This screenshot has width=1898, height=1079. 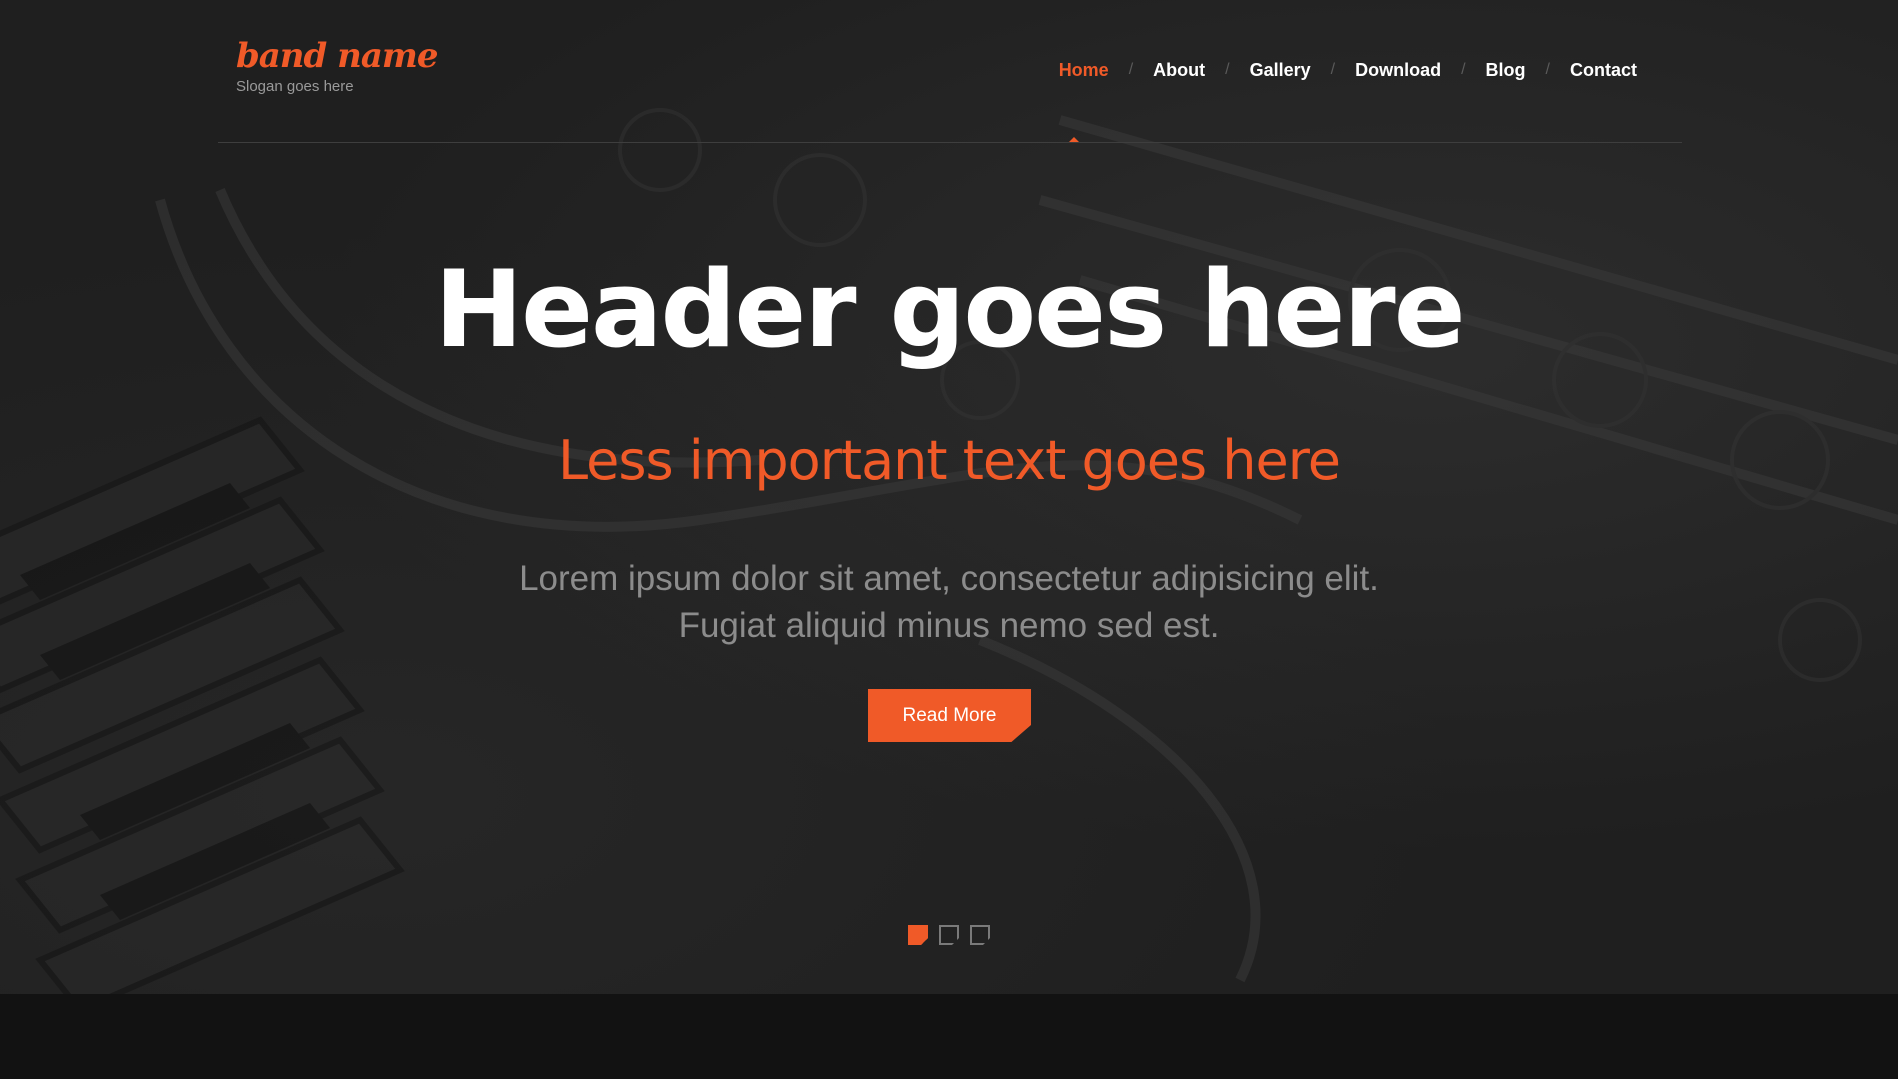 What do you see at coordinates (1179, 70) in the screenshot?
I see `nav-item-about: About` at bounding box center [1179, 70].